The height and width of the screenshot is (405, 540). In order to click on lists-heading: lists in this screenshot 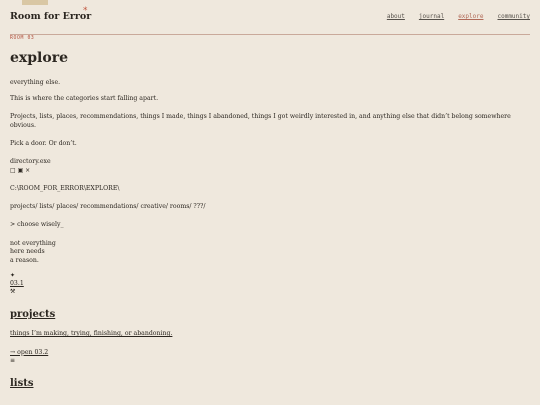, I will do `click(270, 384)`.